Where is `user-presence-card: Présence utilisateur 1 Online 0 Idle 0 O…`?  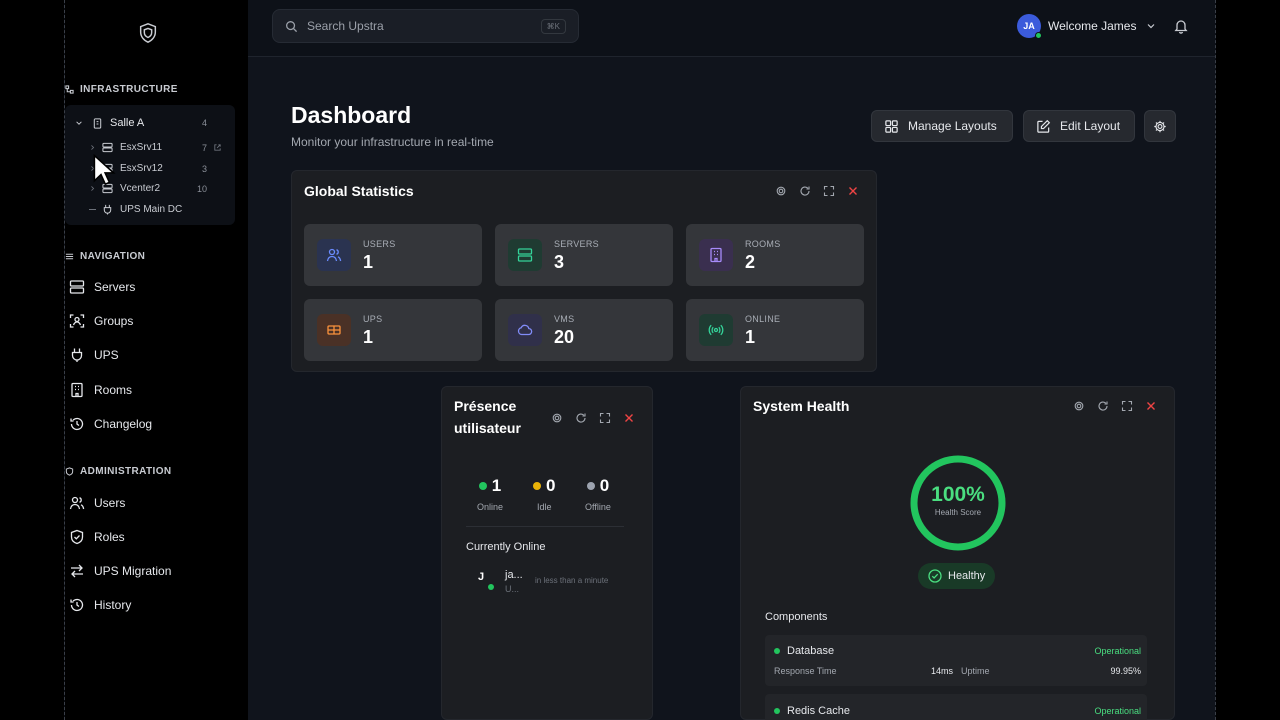 user-presence-card: Présence utilisateur 1 Online 0 Idle 0 O… is located at coordinates (547, 553).